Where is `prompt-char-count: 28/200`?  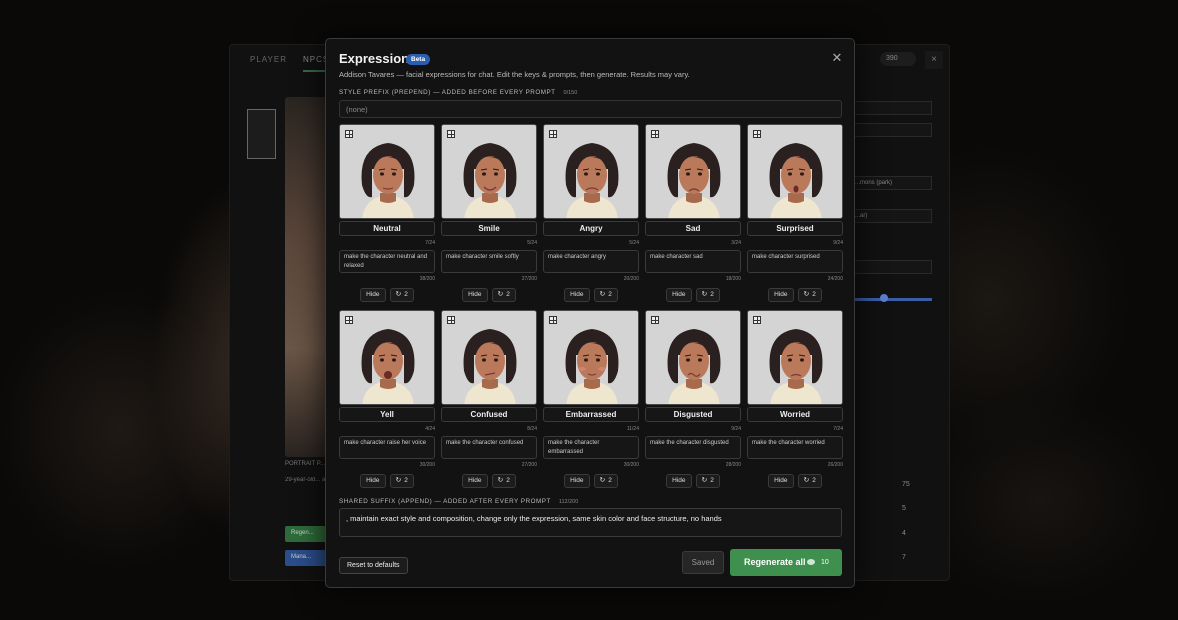 prompt-char-count: 28/200 is located at coordinates (733, 465).